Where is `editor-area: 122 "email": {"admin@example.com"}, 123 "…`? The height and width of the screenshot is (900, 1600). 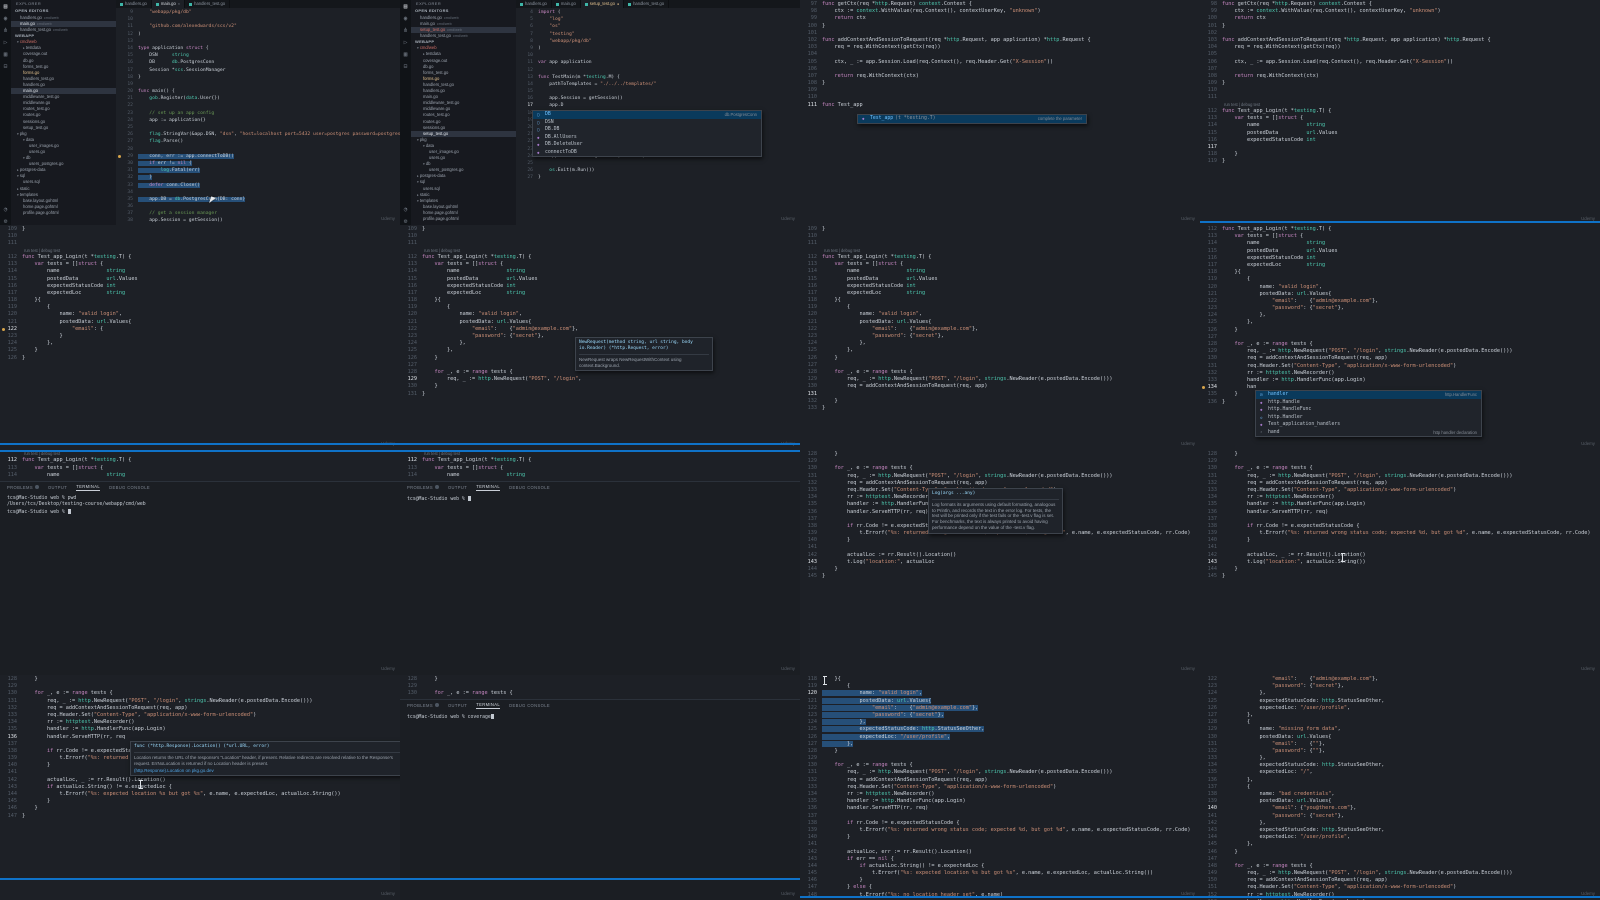 editor-area: 122 "email": {"admin@example.com"}, 123 "… is located at coordinates (1400, 787).